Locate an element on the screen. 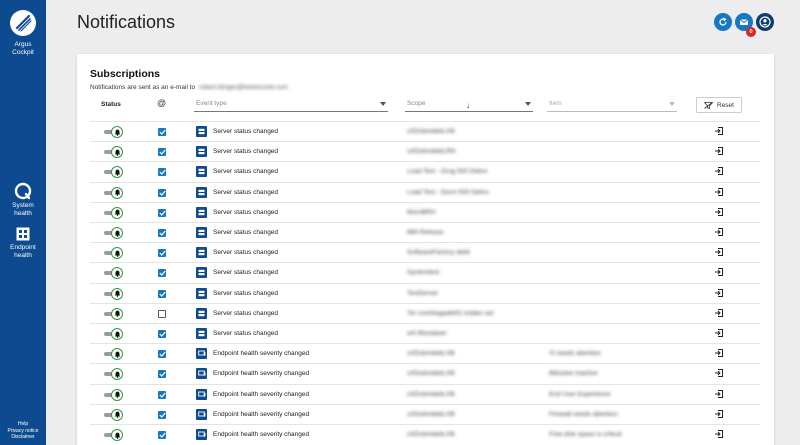 The image size is (800, 445). sidebar-item-label: Endpoint is located at coordinates (23, 247).